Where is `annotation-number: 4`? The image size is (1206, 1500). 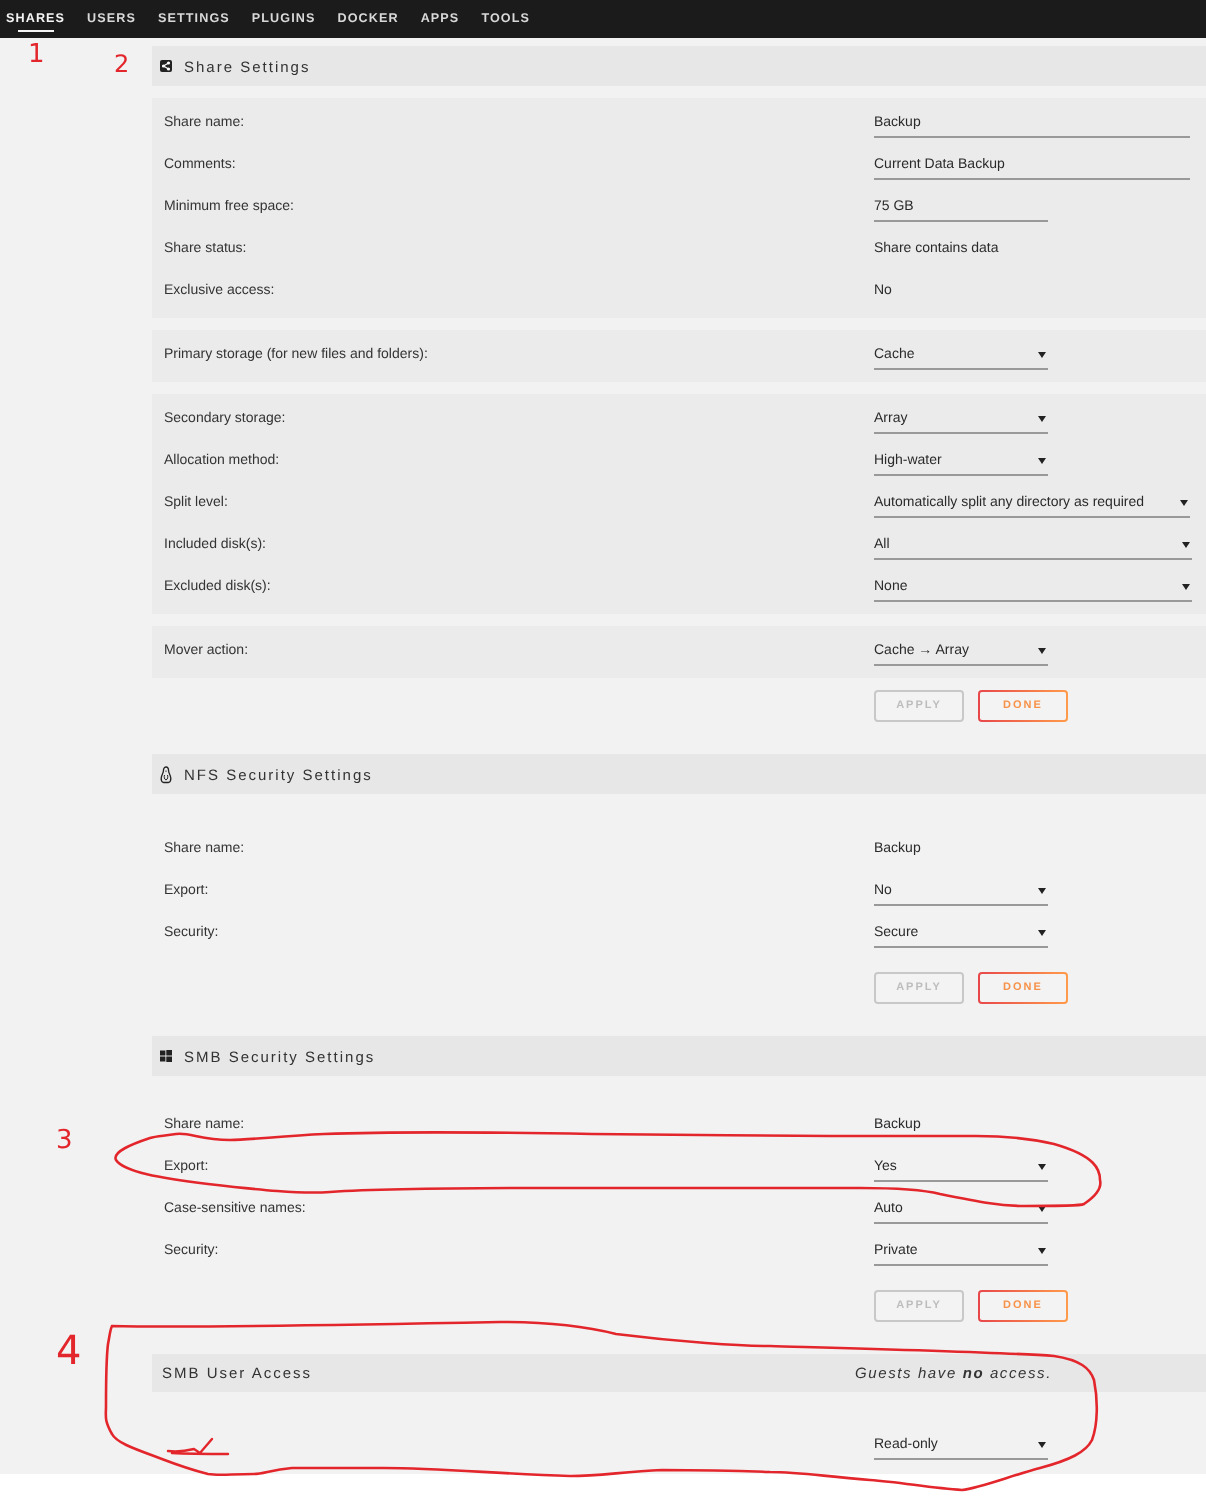
annotation-number: 4 is located at coordinates (69, 1350).